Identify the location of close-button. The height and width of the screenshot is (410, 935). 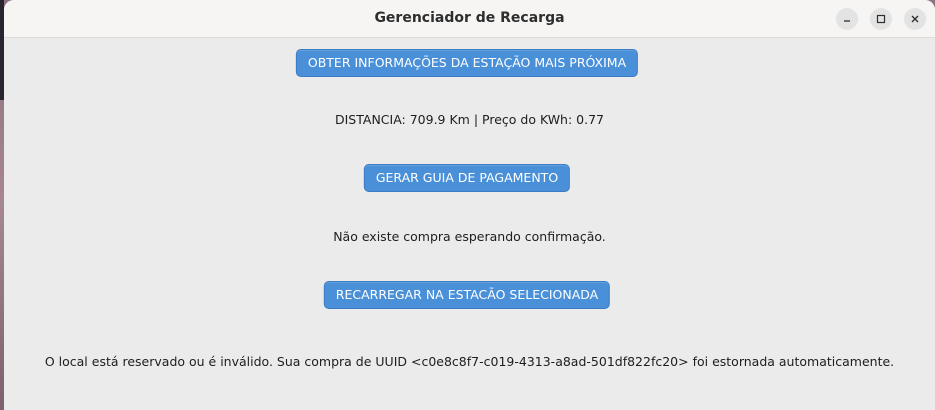
(915, 19).